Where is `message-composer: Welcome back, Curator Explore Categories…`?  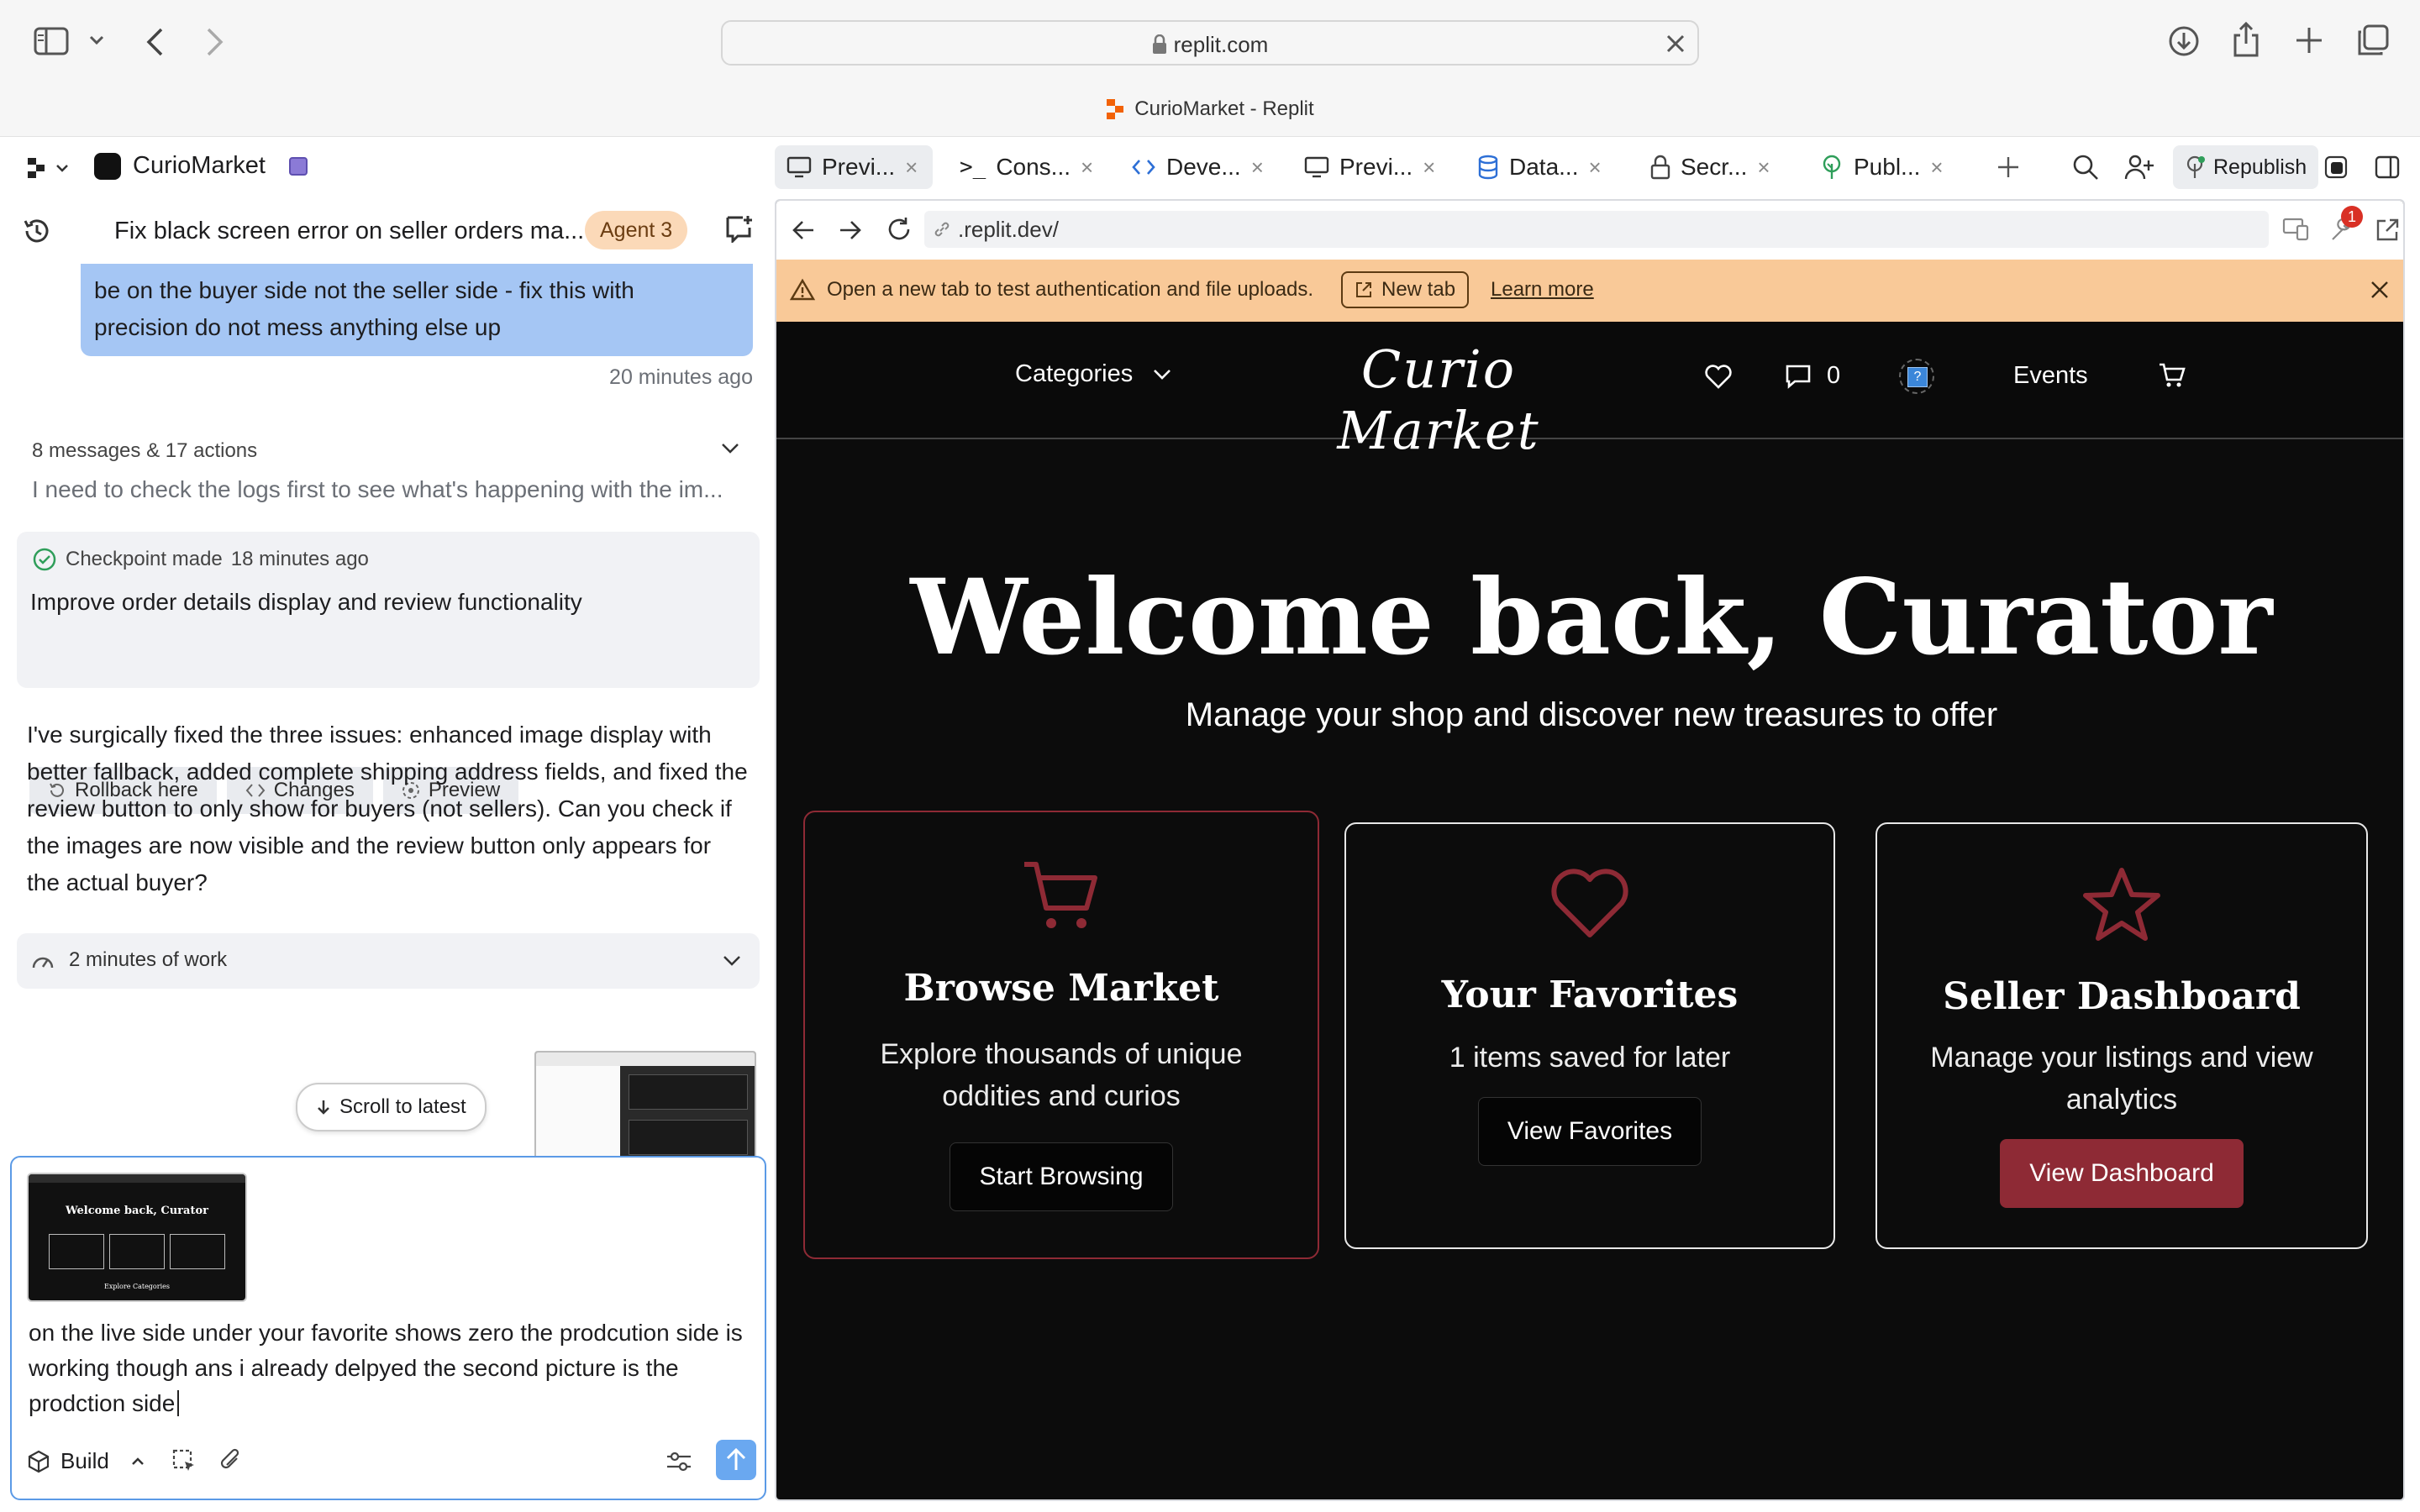
message-composer: Welcome back, Curator Explore Categories… is located at coordinates (388, 1328).